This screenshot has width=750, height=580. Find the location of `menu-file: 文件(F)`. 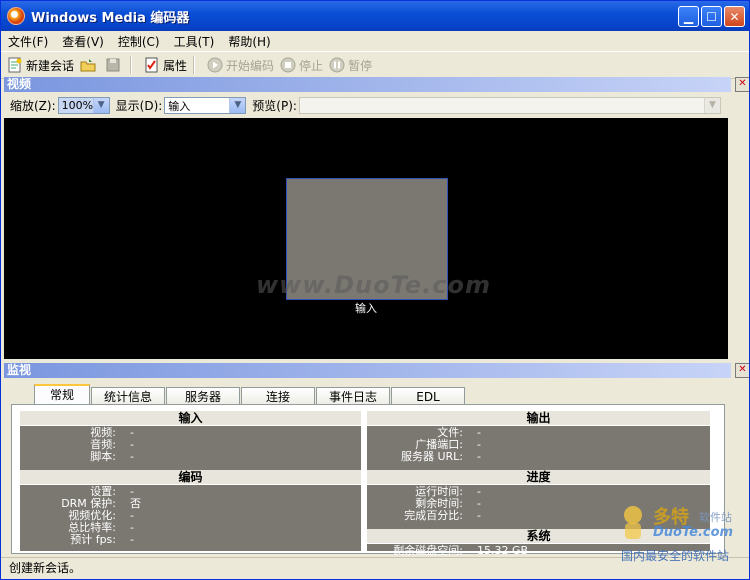

menu-file: 文件(F) is located at coordinates (28, 41).